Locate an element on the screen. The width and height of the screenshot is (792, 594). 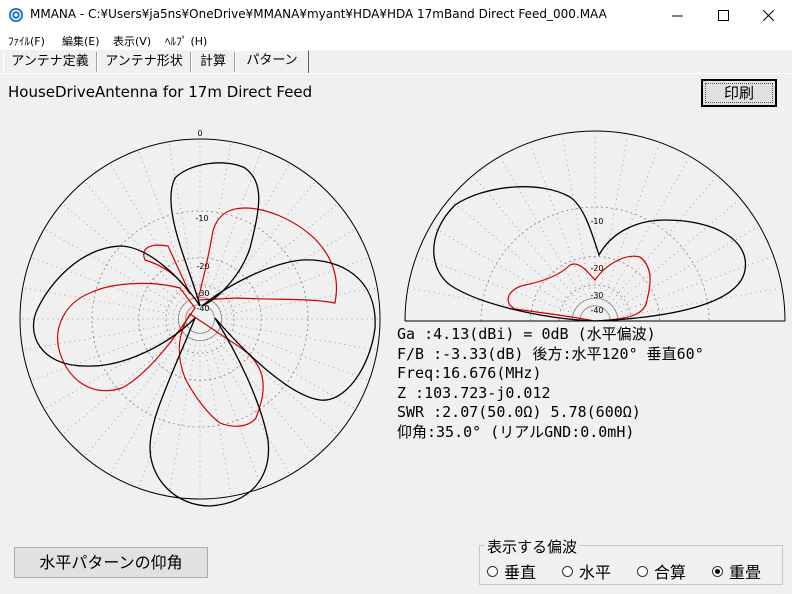
scale-label-0: 0 is located at coordinates (199, 133).